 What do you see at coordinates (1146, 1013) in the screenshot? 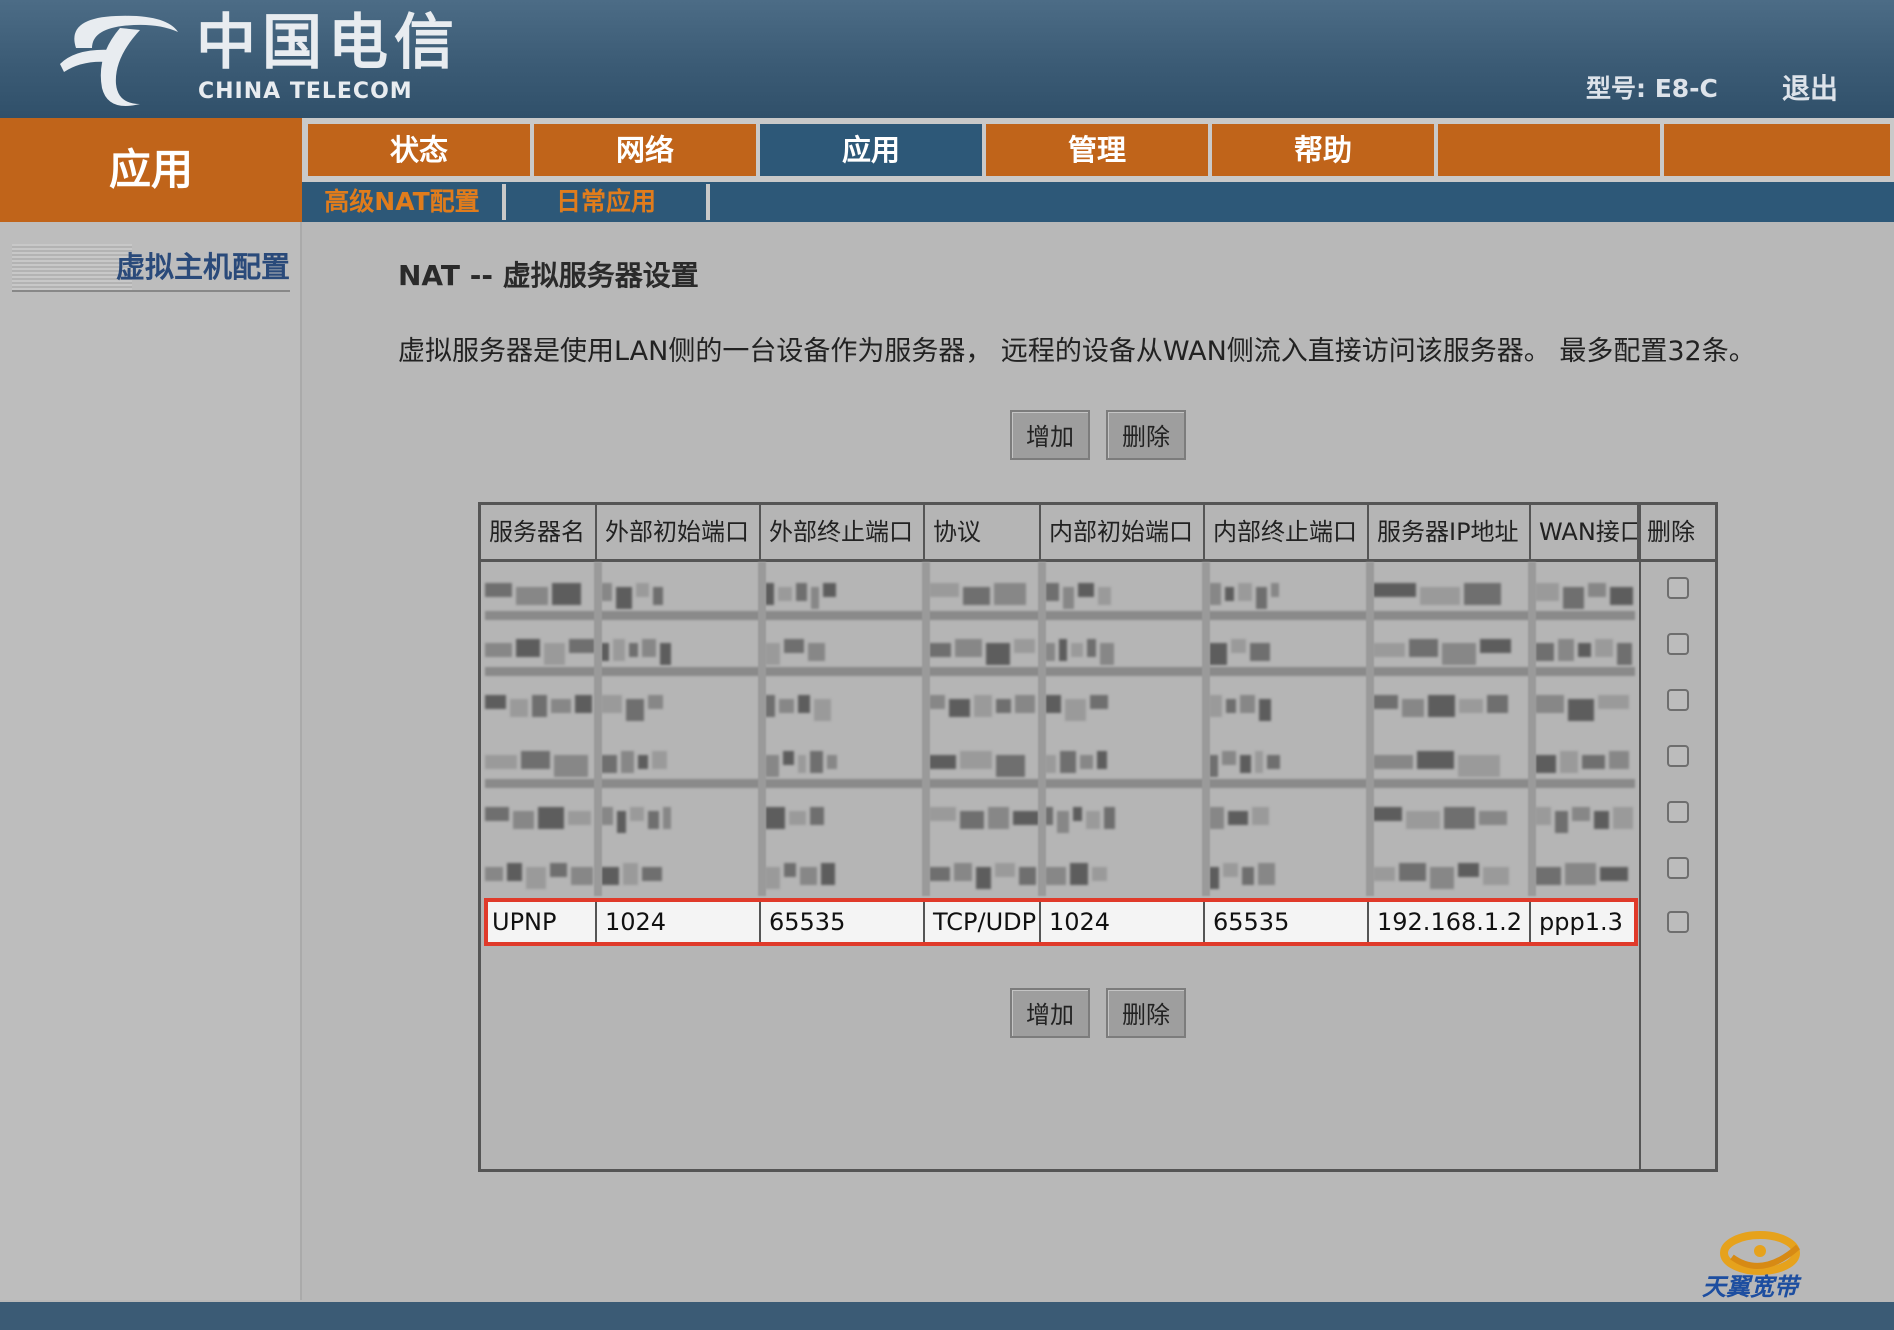
I see `delete-button-bottom: 删除` at bounding box center [1146, 1013].